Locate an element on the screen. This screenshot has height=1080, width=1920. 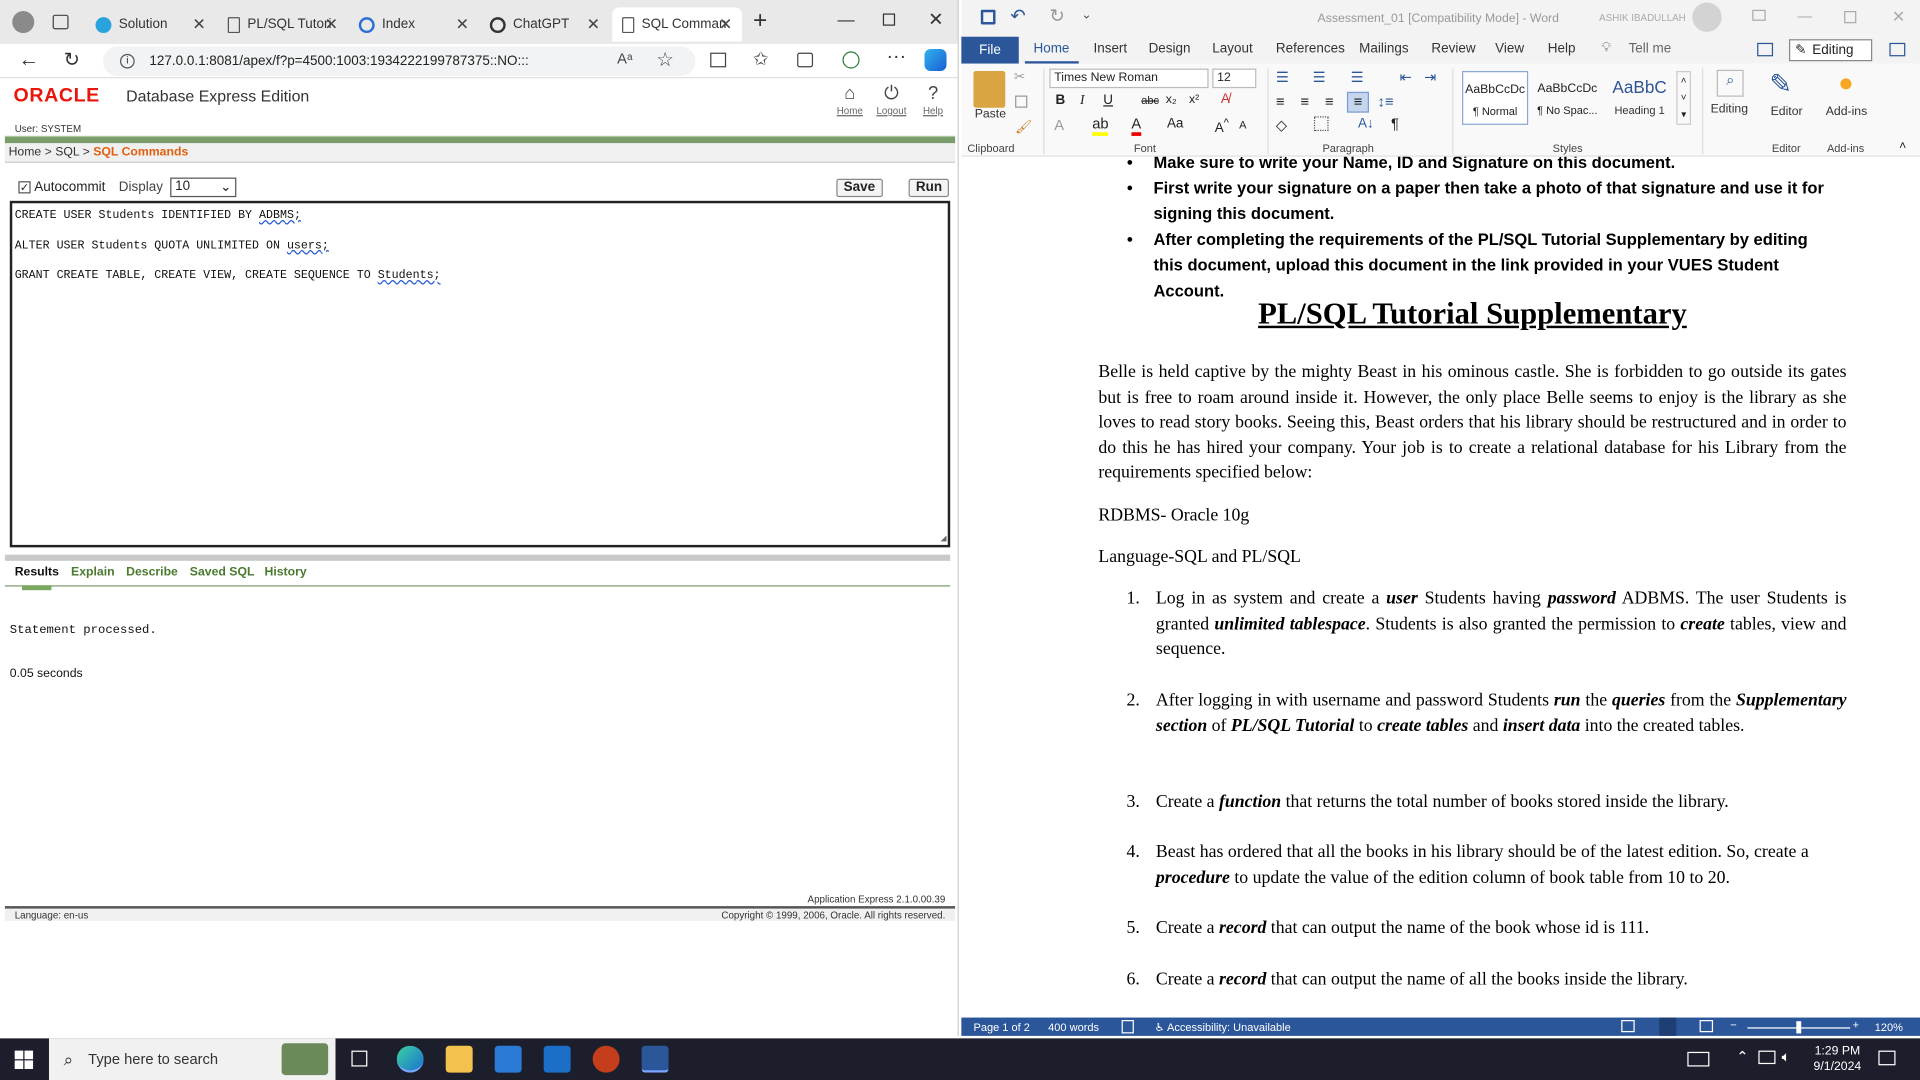
notifications-icon is located at coordinates (1887, 1058).